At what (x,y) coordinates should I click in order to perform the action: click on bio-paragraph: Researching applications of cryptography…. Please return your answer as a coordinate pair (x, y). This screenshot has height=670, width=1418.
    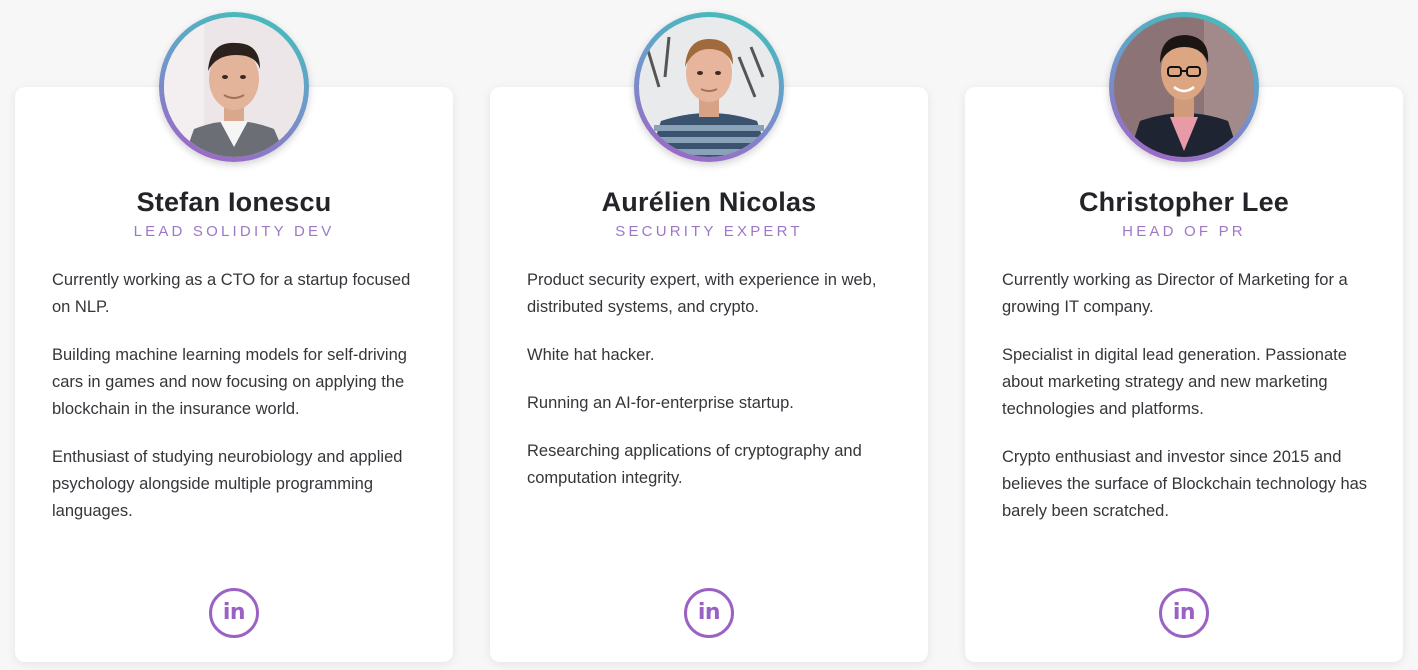
    Looking at the image, I should click on (694, 464).